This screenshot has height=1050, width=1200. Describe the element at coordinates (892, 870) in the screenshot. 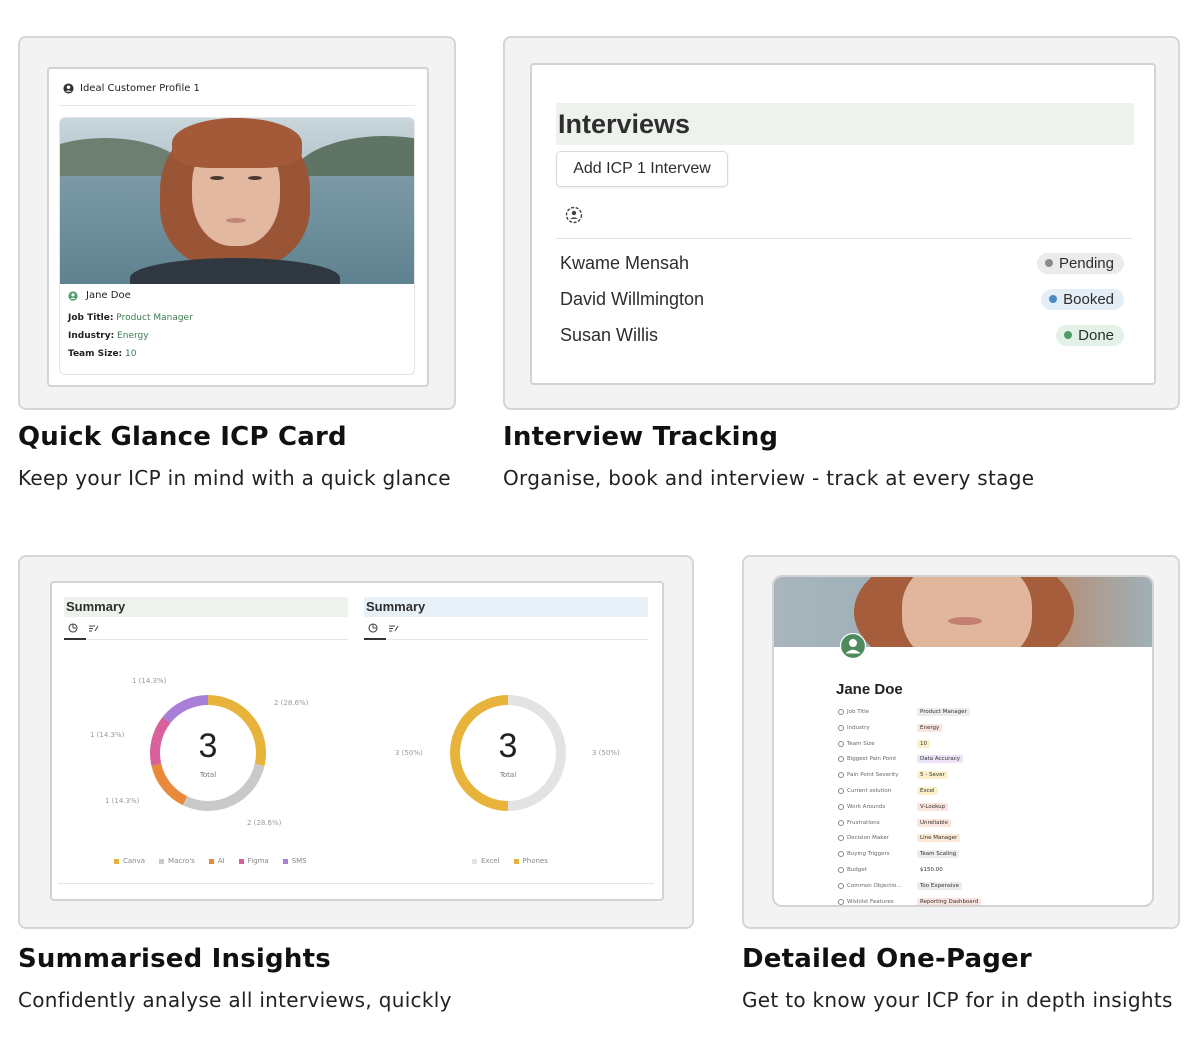

I see `property-row: Budget $150.00` at that location.